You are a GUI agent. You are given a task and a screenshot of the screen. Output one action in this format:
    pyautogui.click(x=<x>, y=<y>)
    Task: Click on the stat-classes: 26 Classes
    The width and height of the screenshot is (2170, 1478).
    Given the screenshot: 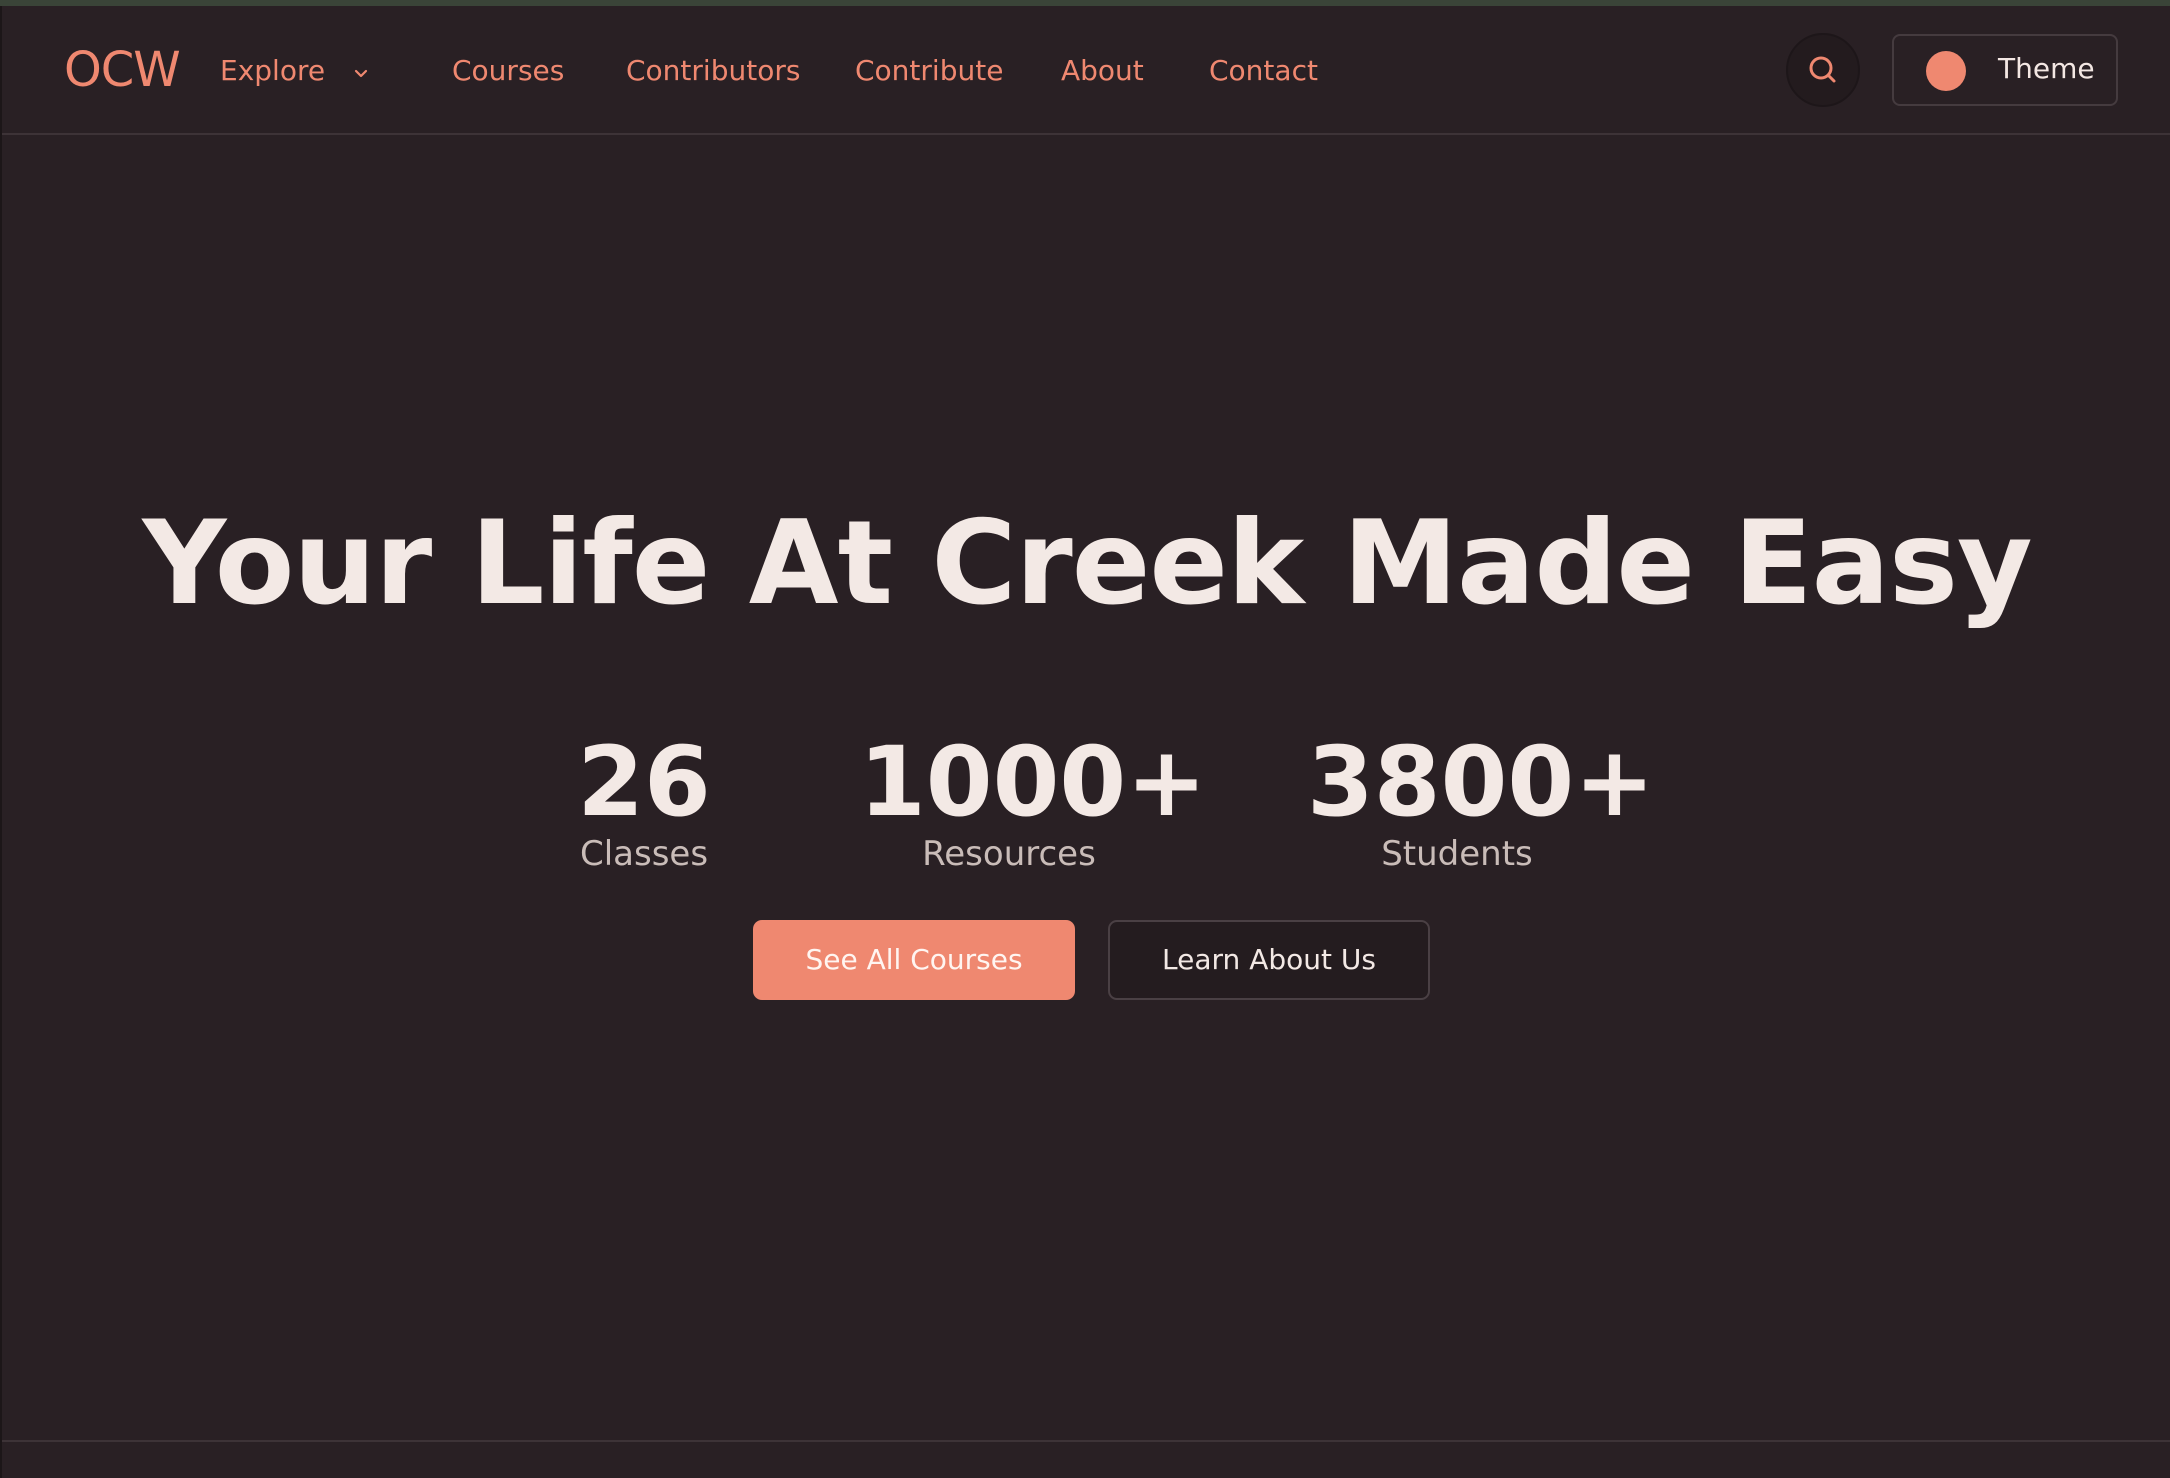 What is the action you would take?
    pyautogui.click(x=644, y=800)
    